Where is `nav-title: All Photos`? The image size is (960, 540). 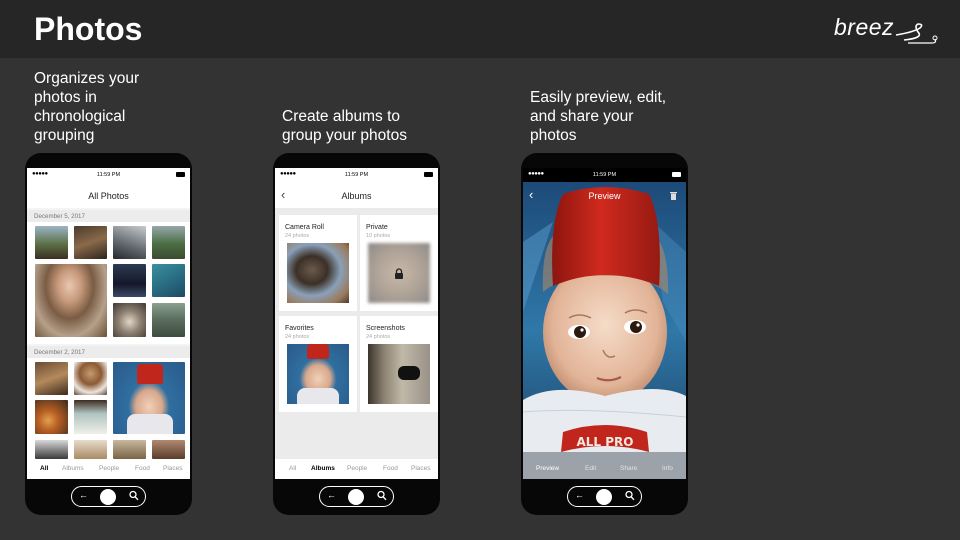 nav-title: All Photos is located at coordinates (108, 196).